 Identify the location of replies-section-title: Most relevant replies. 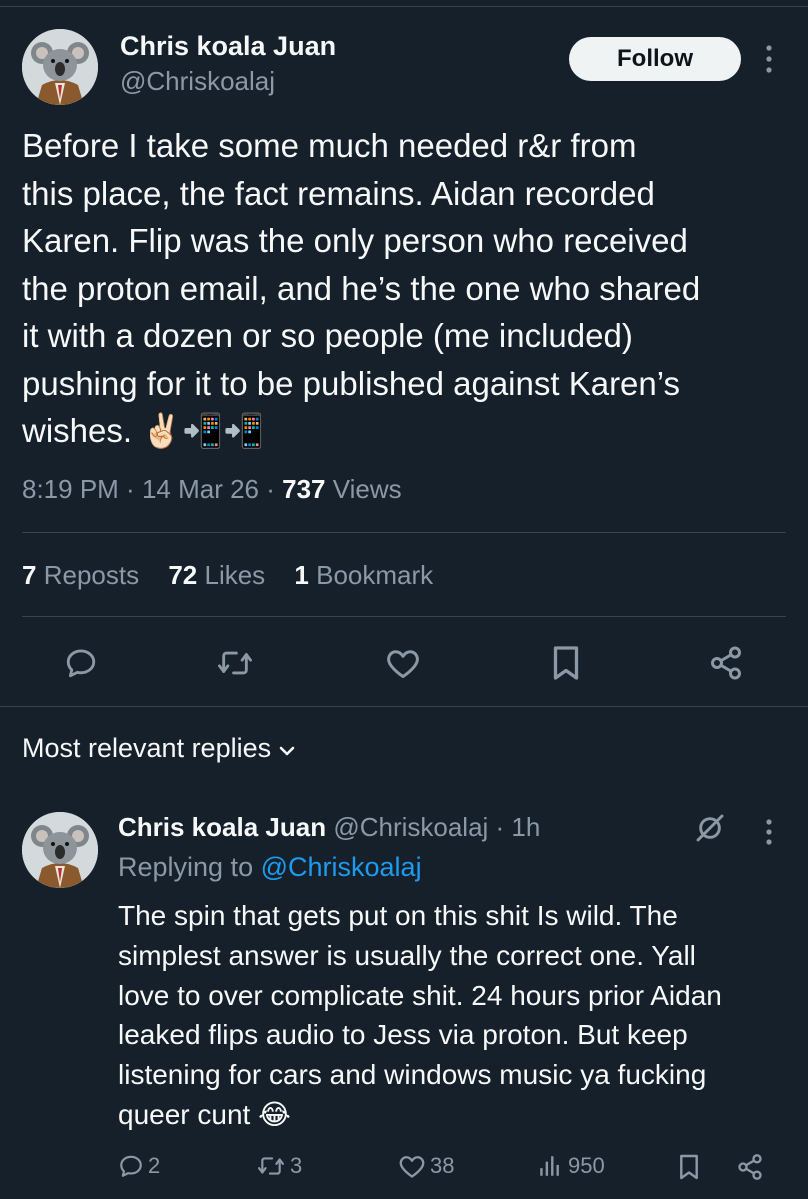
(147, 748).